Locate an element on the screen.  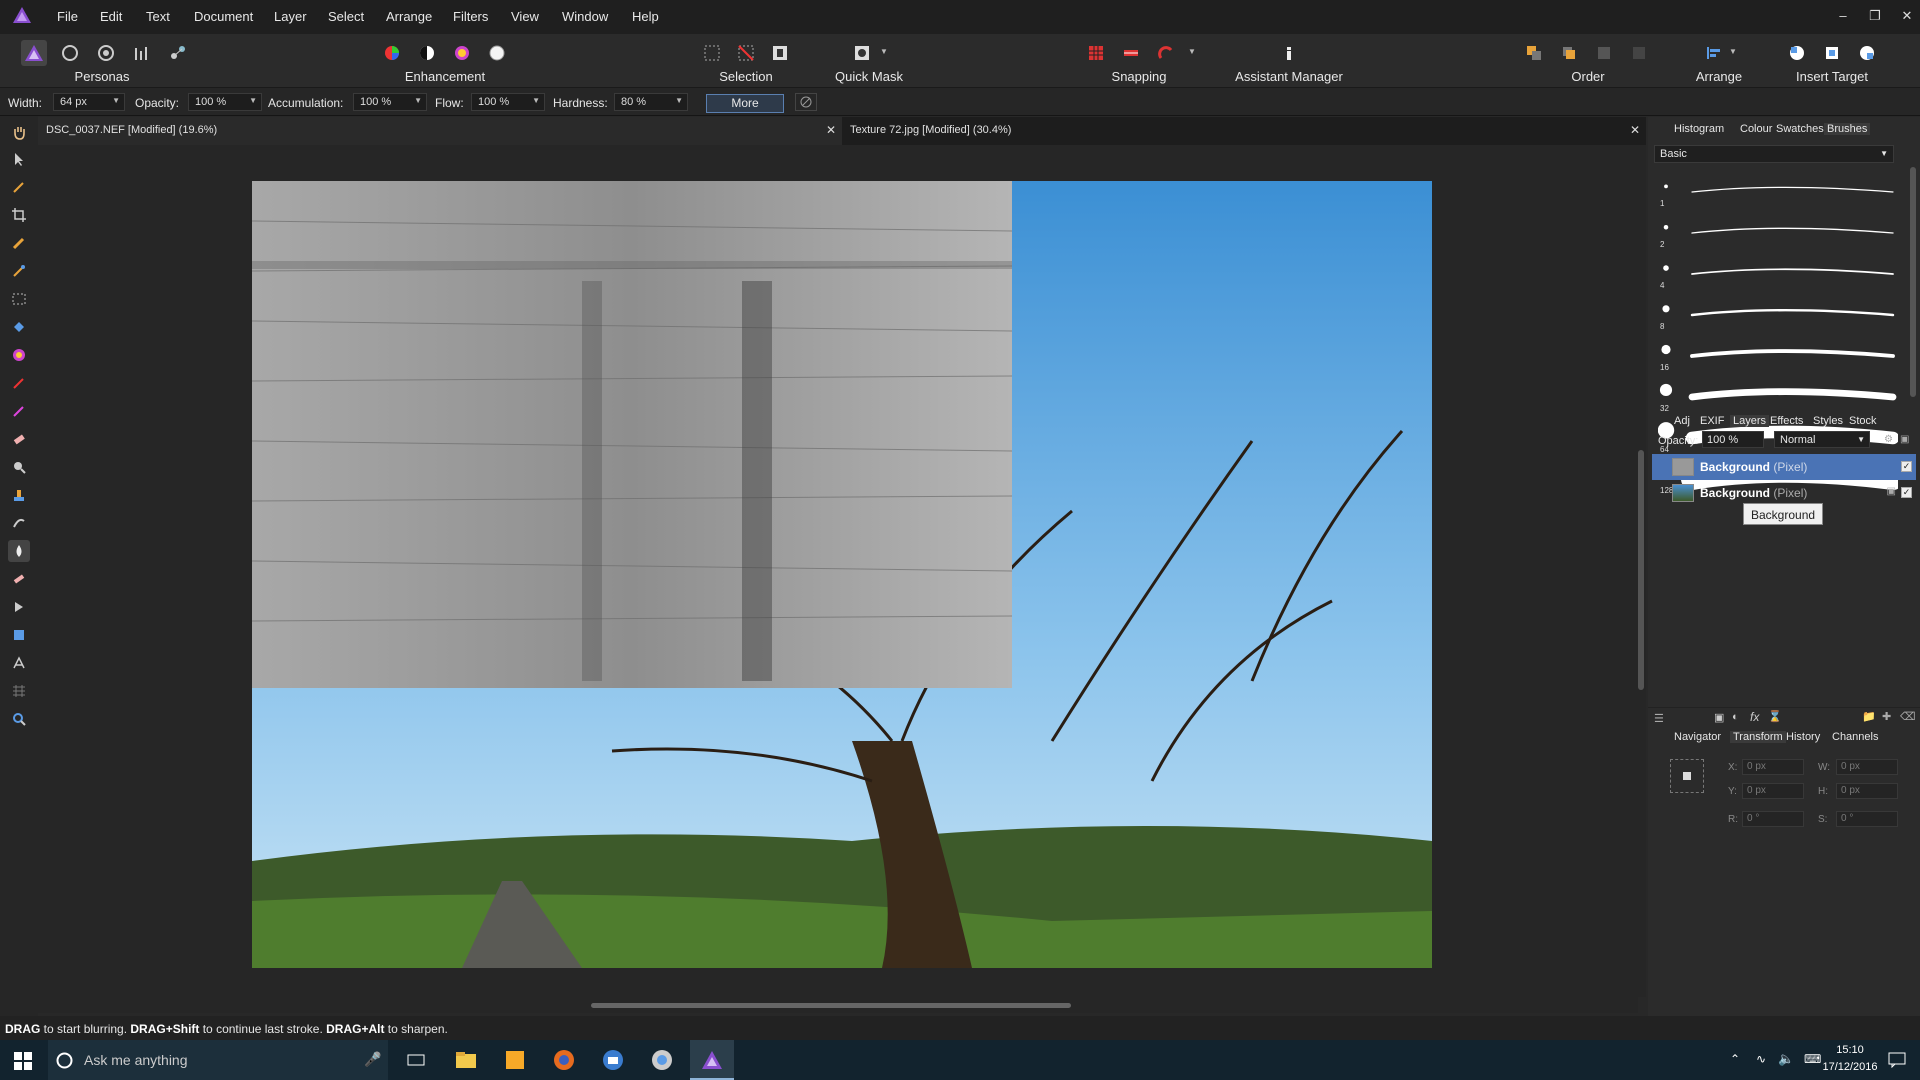
menu-text: Text is located at coordinates (158, 16).